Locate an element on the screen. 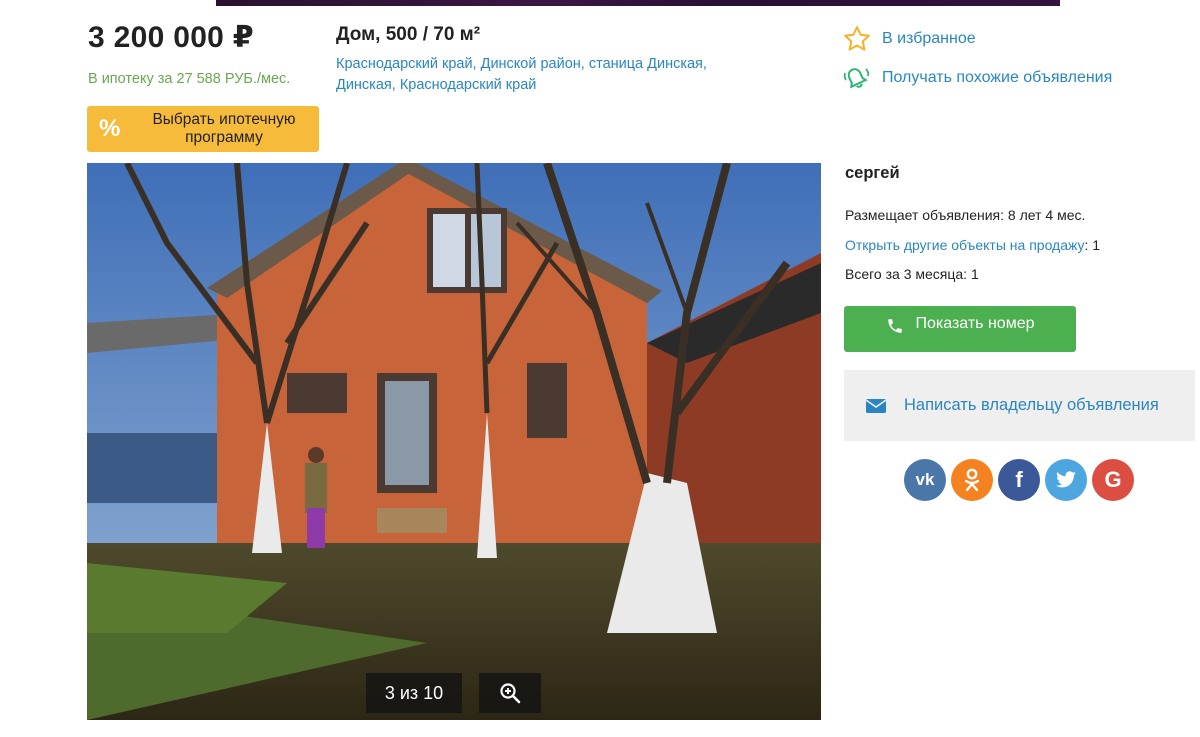 The image size is (1200, 737). zoom-in-icon is located at coordinates (510, 693).